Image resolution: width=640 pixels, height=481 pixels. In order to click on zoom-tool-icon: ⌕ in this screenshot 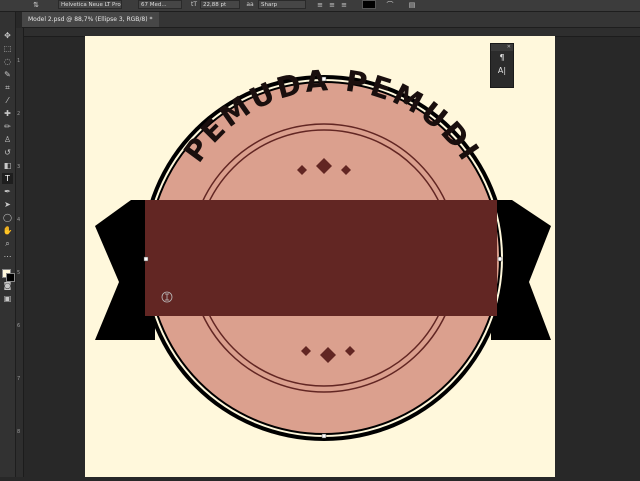, I will do `click(7, 243)`.